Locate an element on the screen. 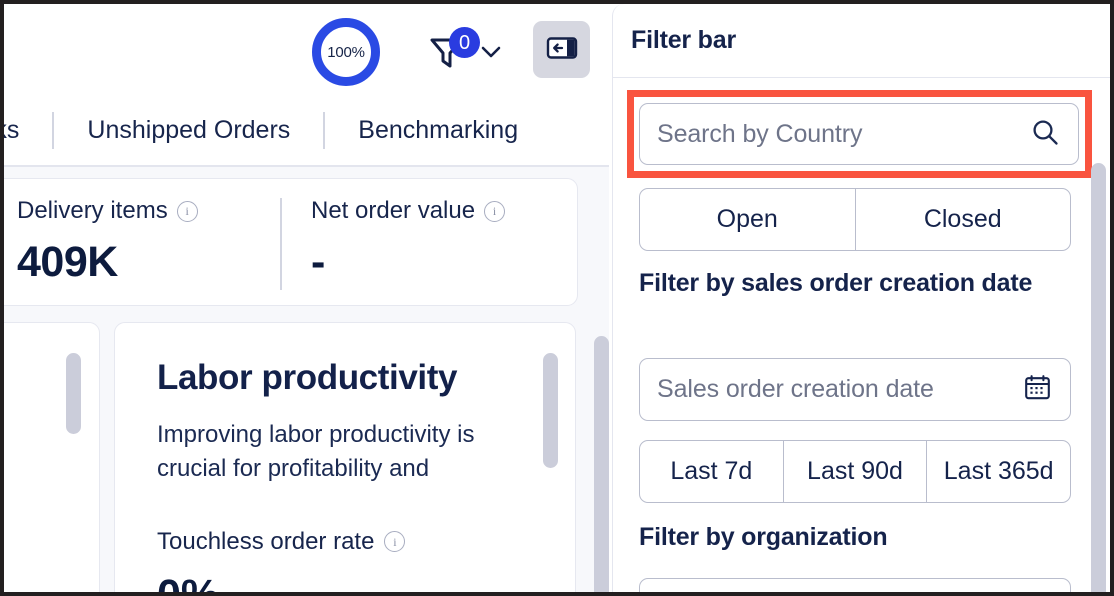 This screenshot has width=1114, height=596. kpi-delivery-items-header: Delivery items i is located at coordinates (107, 211).